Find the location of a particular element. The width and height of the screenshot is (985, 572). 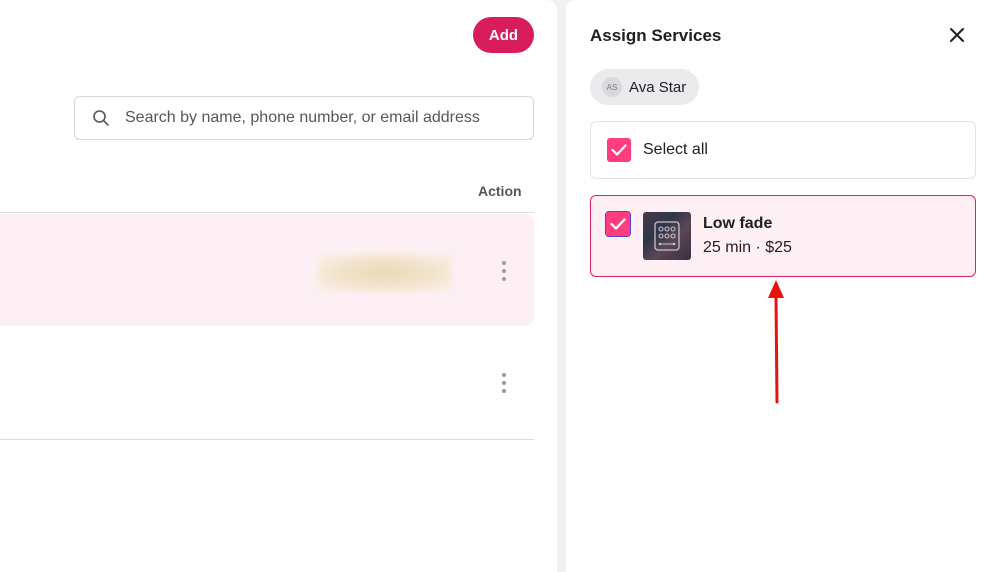

service-thumbnail is located at coordinates (667, 236).